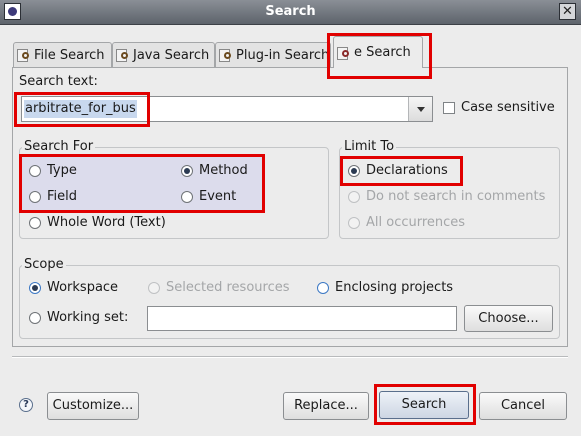 The image size is (581, 436). Describe the element at coordinates (227, 109) in the screenshot. I see `search-text-combo: arbitrate_for_bus` at that location.